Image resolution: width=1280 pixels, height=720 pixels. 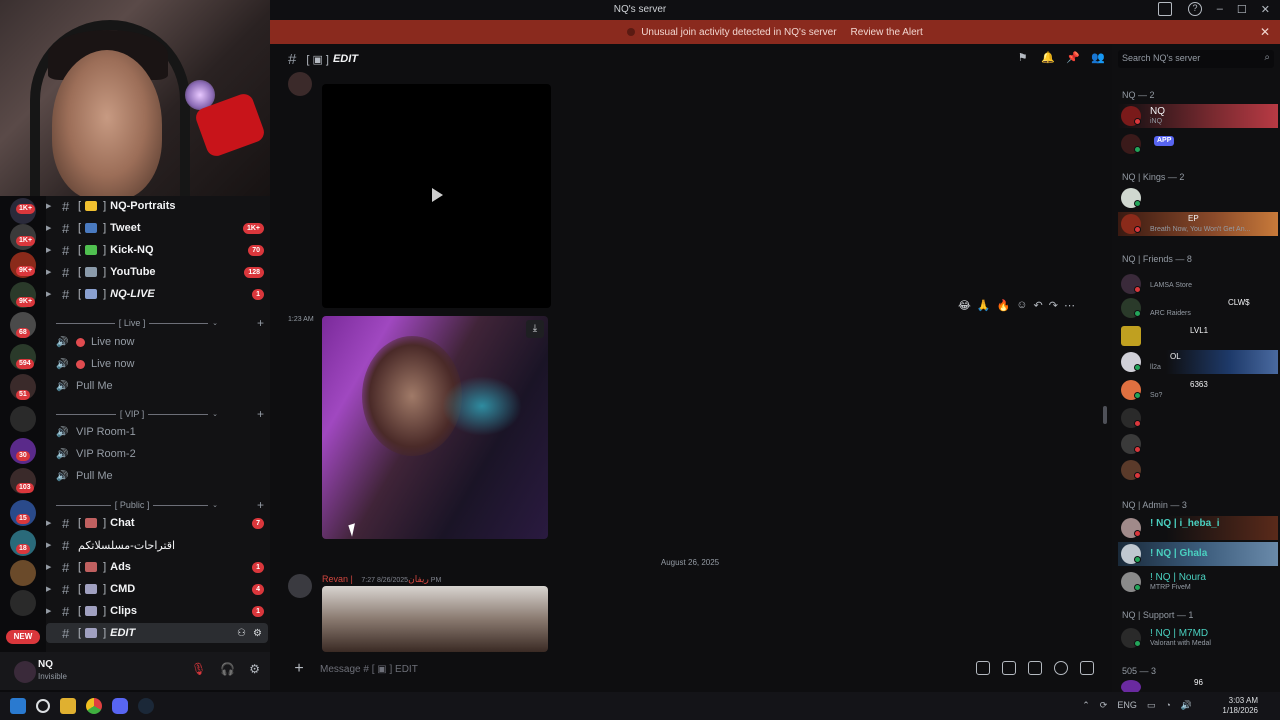 What do you see at coordinates (535, 329) in the screenshot?
I see `download-icon: ⤓` at bounding box center [535, 329].